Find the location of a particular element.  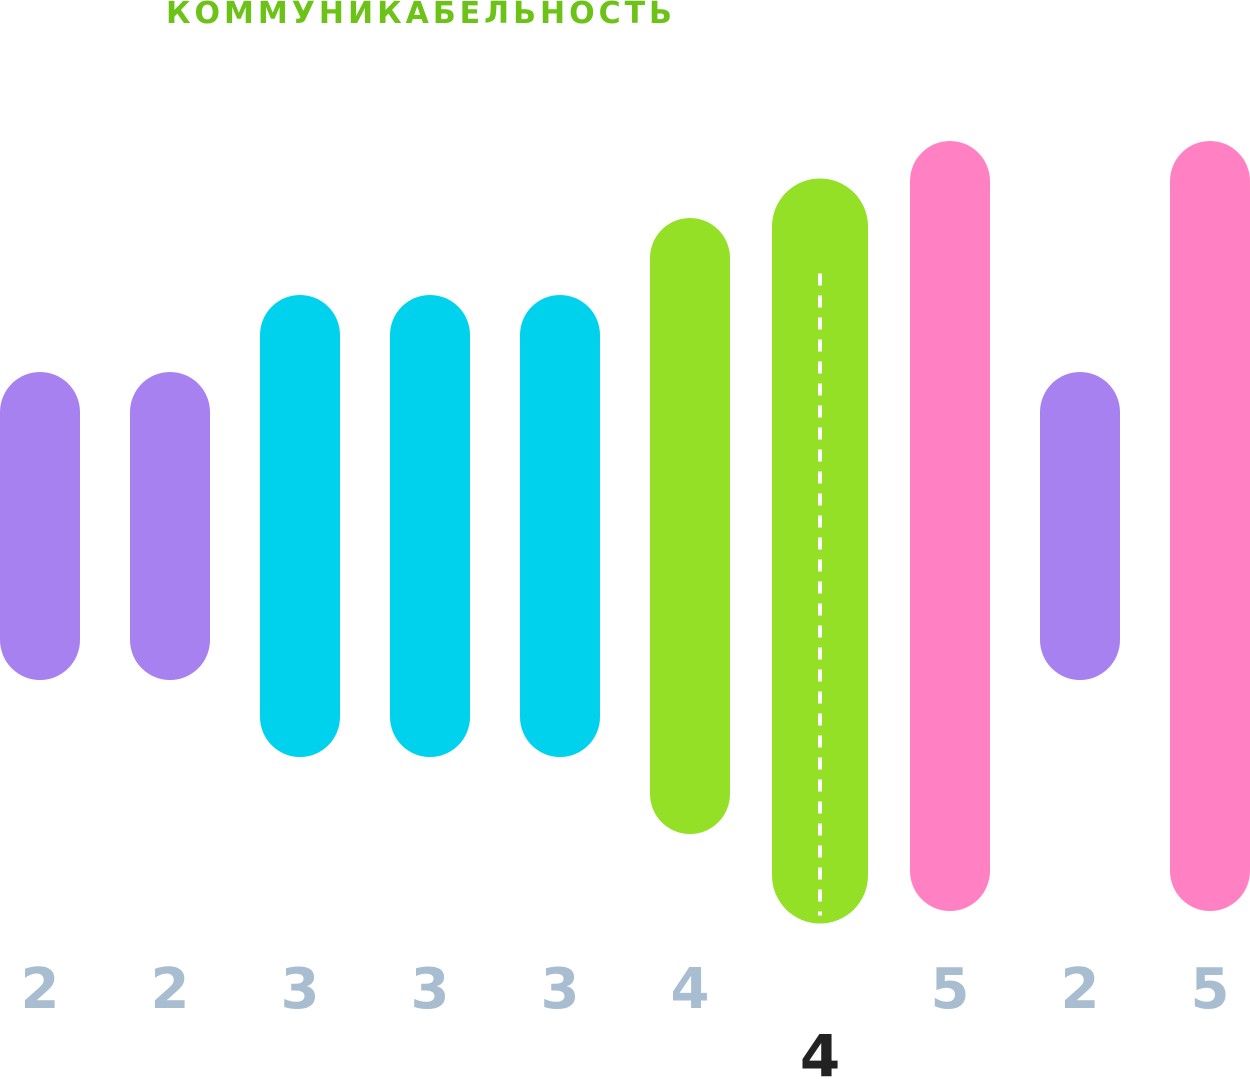

tick-label-3: 3 is located at coordinates (300, 989).